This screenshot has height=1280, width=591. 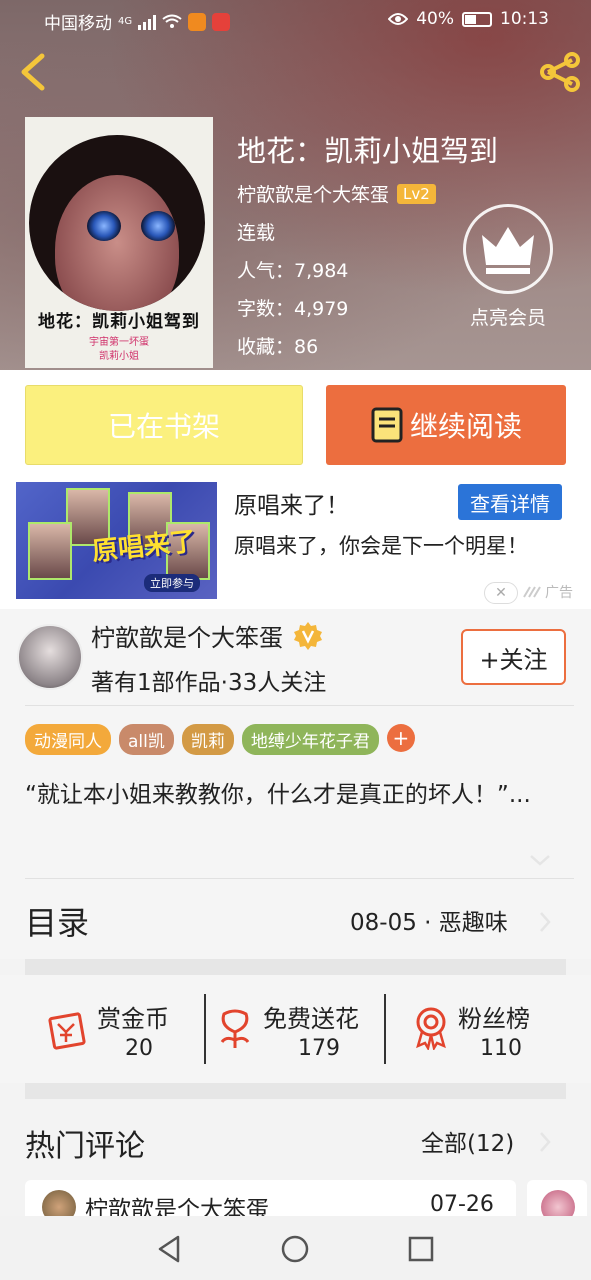 What do you see at coordinates (389, 546) in the screenshot?
I see `ad-description: 原唱来了，你会是下一个明星！` at bounding box center [389, 546].